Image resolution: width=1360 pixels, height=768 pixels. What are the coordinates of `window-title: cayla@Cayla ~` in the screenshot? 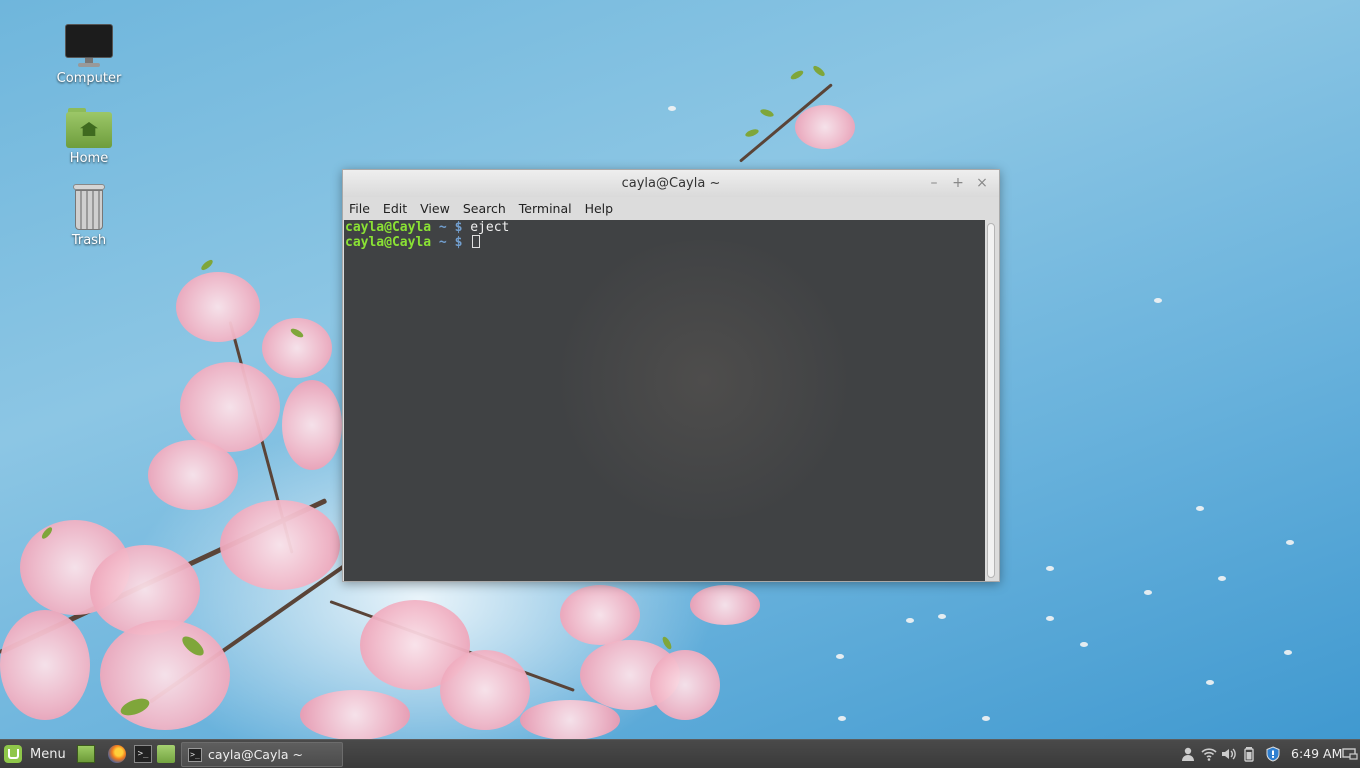 It's located at (671, 183).